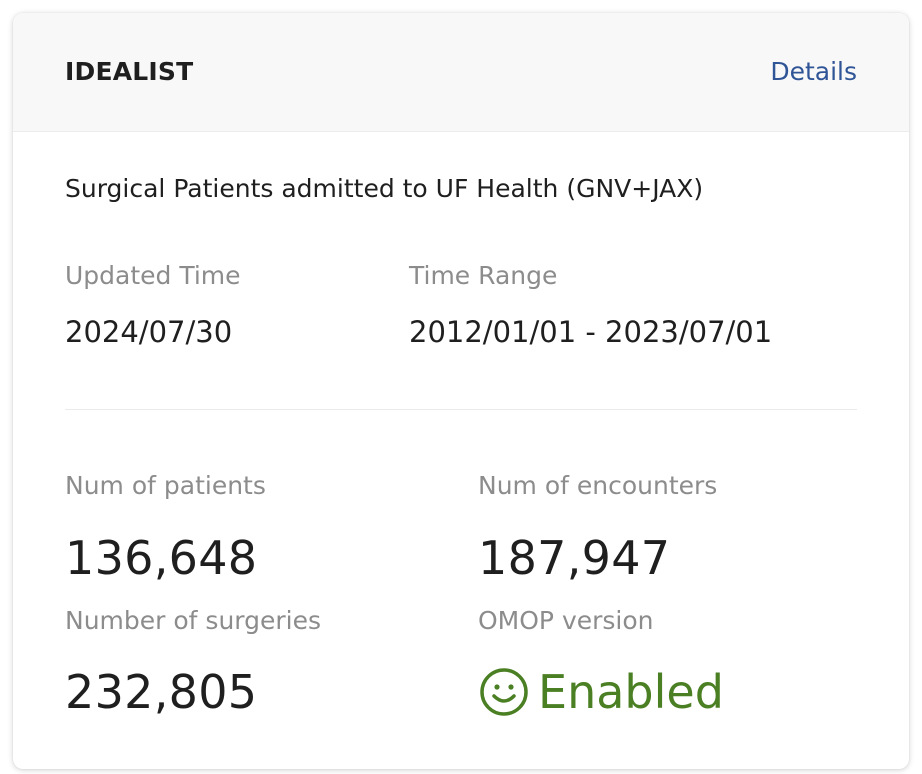  Describe the element at coordinates (161, 692) in the screenshot. I see `surgeries-value: 232,805` at that location.